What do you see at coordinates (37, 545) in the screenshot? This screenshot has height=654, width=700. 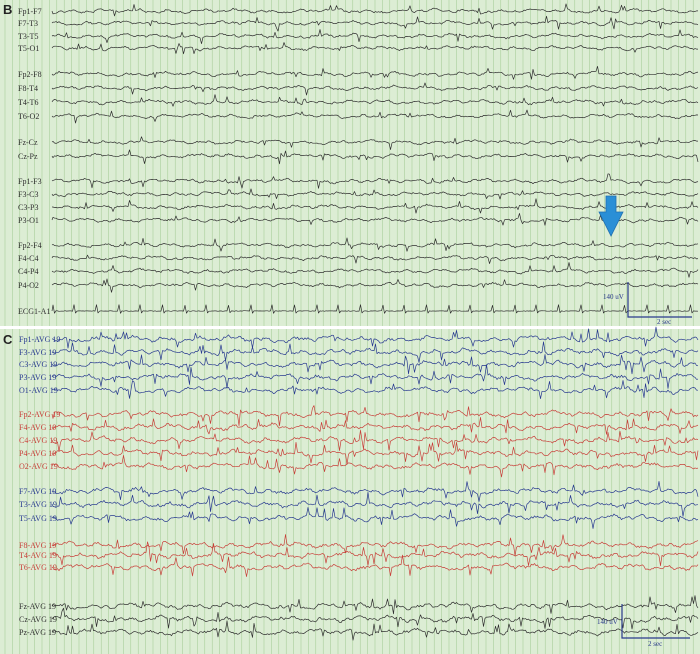 I see `panel-c-channel-label: F8-AVG 19` at bounding box center [37, 545].